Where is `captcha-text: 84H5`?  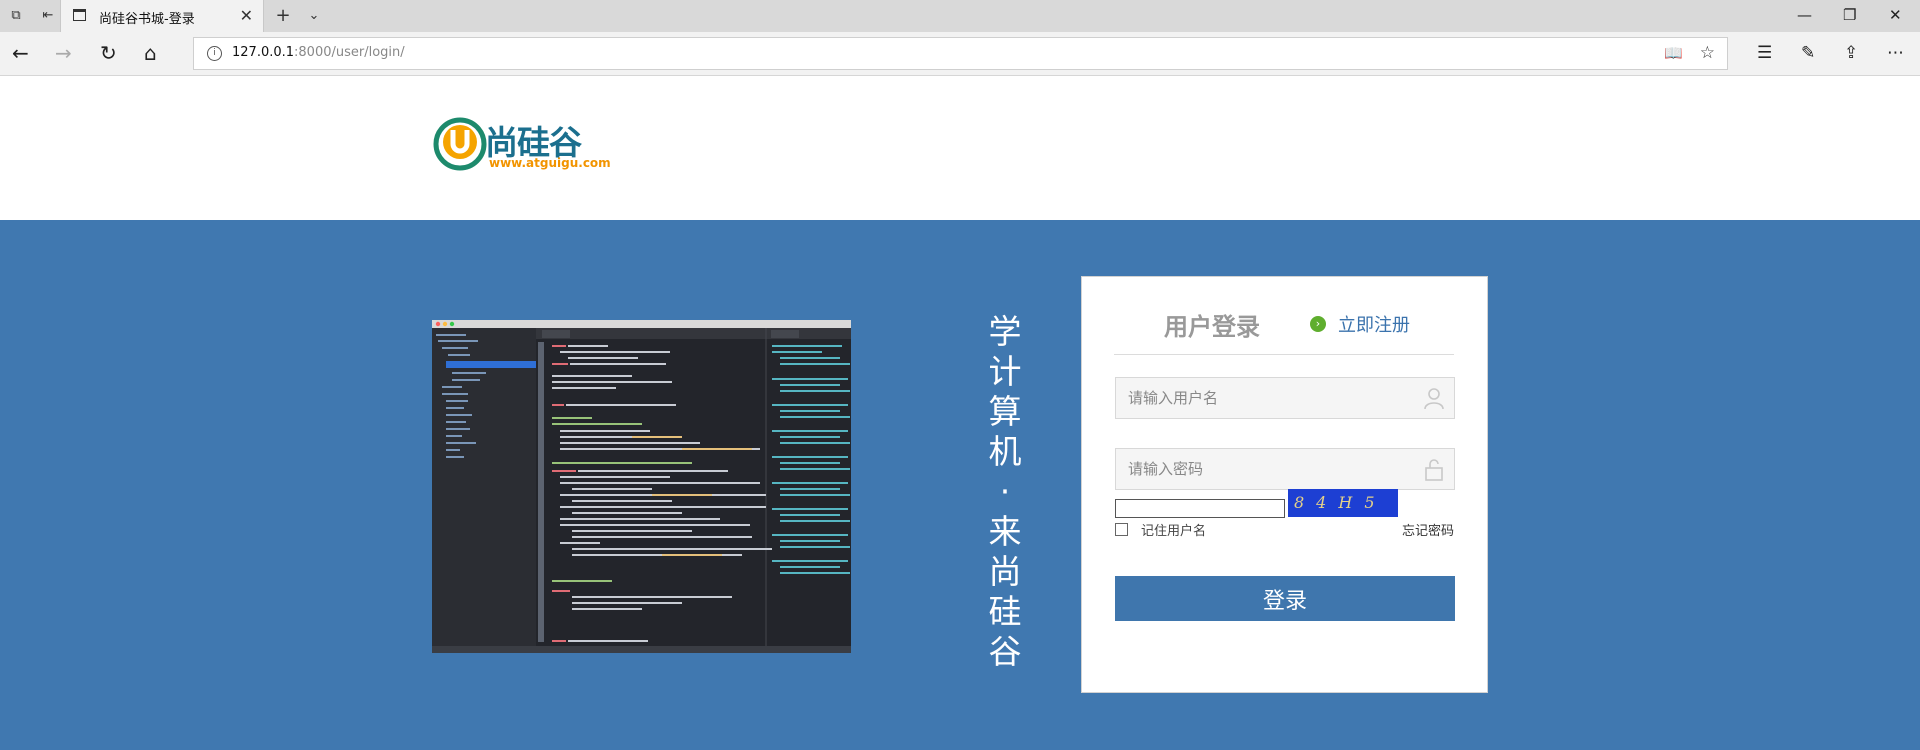 captcha-text: 84H5 is located at coordinates (1340, 502).